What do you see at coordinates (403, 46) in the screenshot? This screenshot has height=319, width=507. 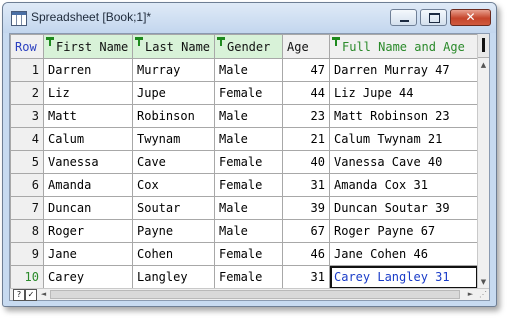 I see `column-header-full-name-and-age: Full Name and Age` at bounding box center [403, 46].